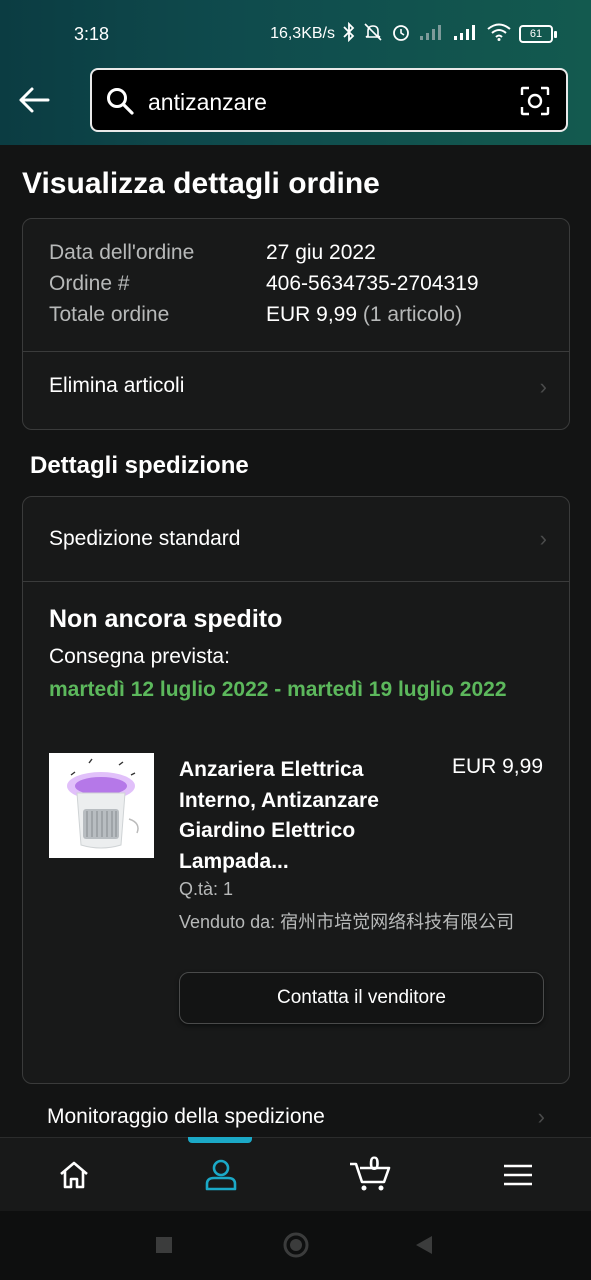 Image resolution: width=591 pixels, height=1280 pixels. What do you see at coordinates (201, 183) in the screenshot?
I see `page-title: Visualizza dettagli ordine` at bounding box center [201, 183].